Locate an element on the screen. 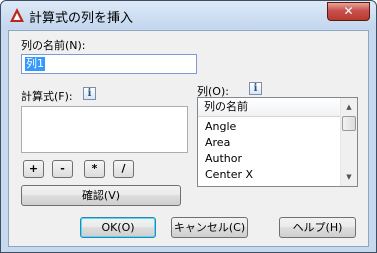 Image resolution: width=377 pixels, height=253 pixels. ok-button: OK(O) is located at coordinates (118, 227).